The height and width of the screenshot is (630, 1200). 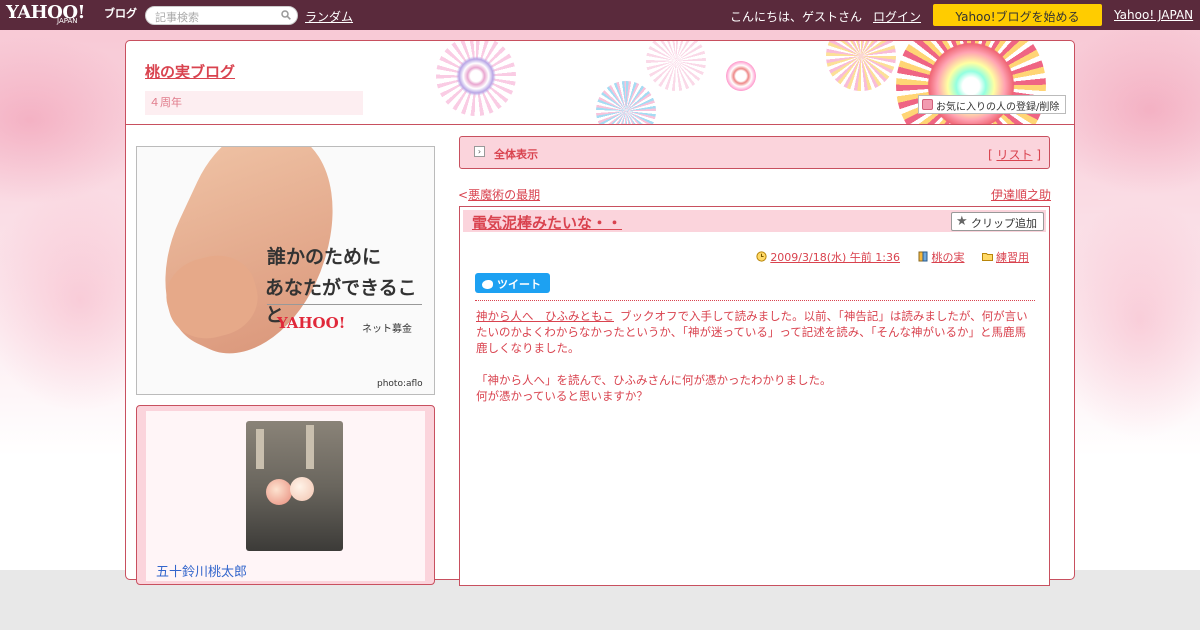 I want to click on login-link: ログイン, so click(x=897, y=16).